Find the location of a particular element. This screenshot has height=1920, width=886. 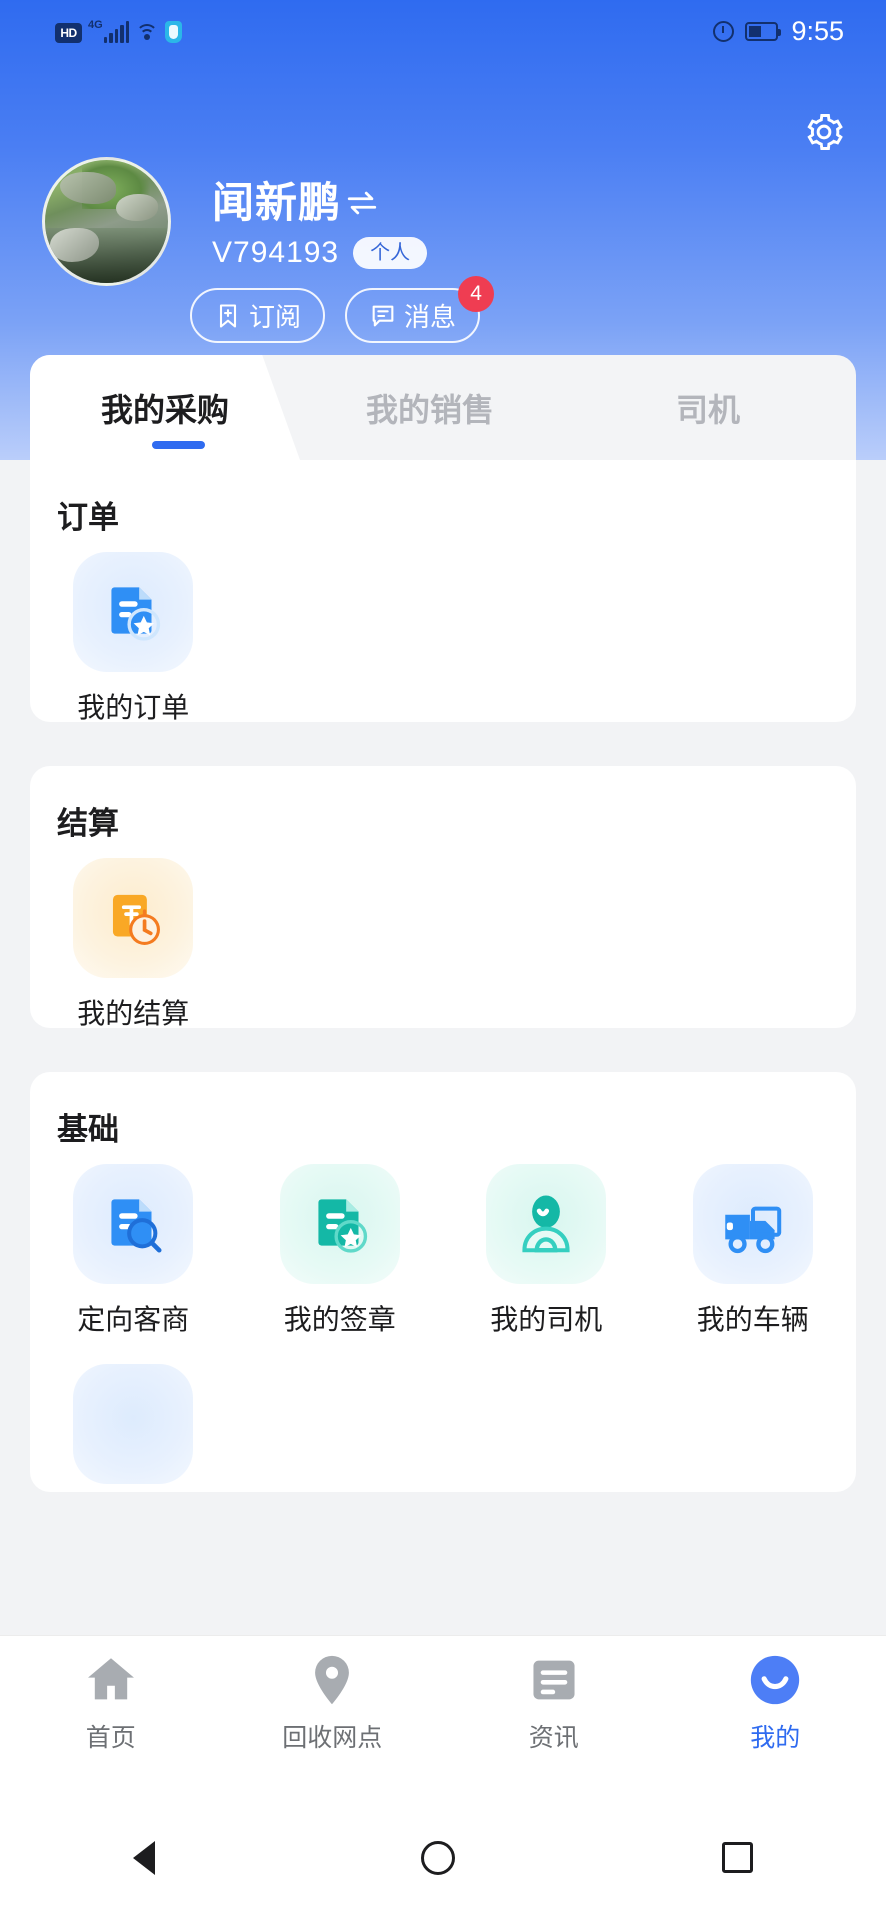

home-icon is located at coordinates (111, 1680).